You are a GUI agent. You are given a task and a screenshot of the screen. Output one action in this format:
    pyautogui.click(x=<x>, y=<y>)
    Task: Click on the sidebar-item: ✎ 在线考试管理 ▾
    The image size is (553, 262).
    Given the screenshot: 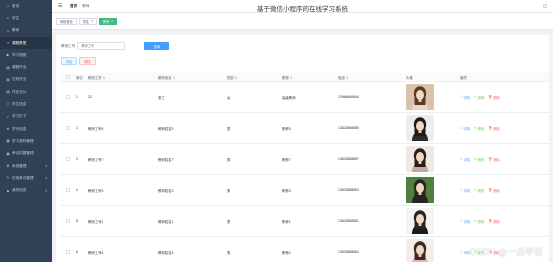 What is the action you would take?
    pyautogui.click(x=26, y=178)
    